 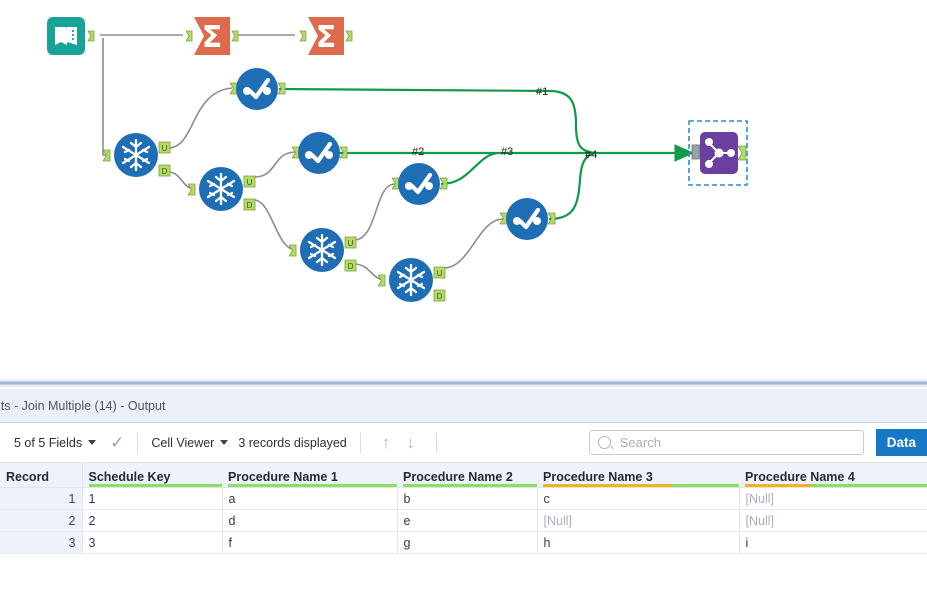 I want to click on table-row: 1 1 a b c [Null], so click(x=463, y=498).